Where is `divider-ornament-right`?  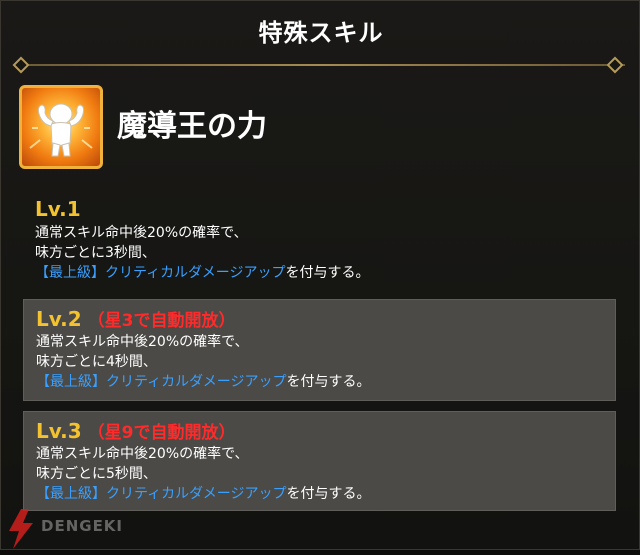 divider-ornament-right is located at coordinates (615, 65).